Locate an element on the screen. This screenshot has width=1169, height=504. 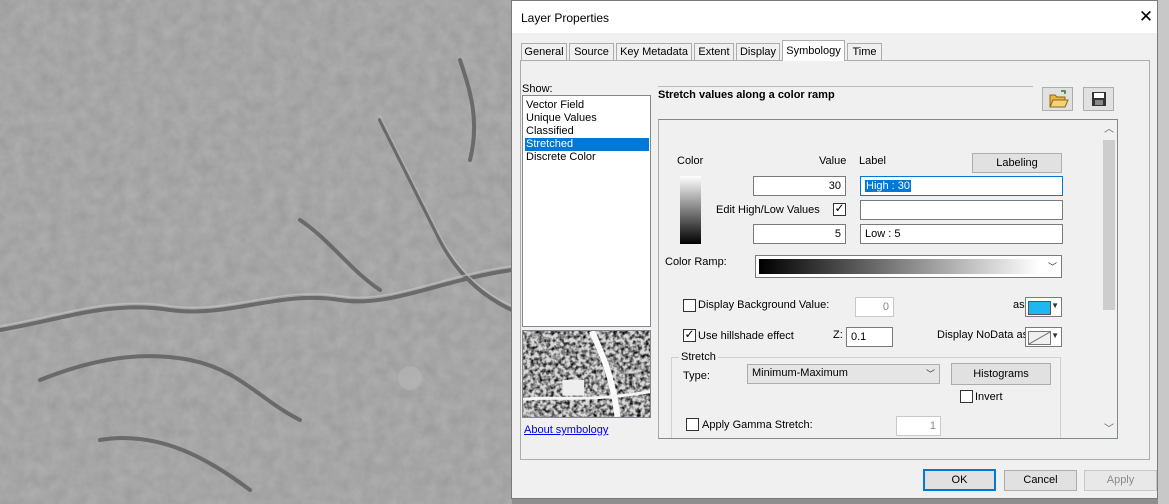
stretch-type-label: Type: is located at coordinates (696, 376).